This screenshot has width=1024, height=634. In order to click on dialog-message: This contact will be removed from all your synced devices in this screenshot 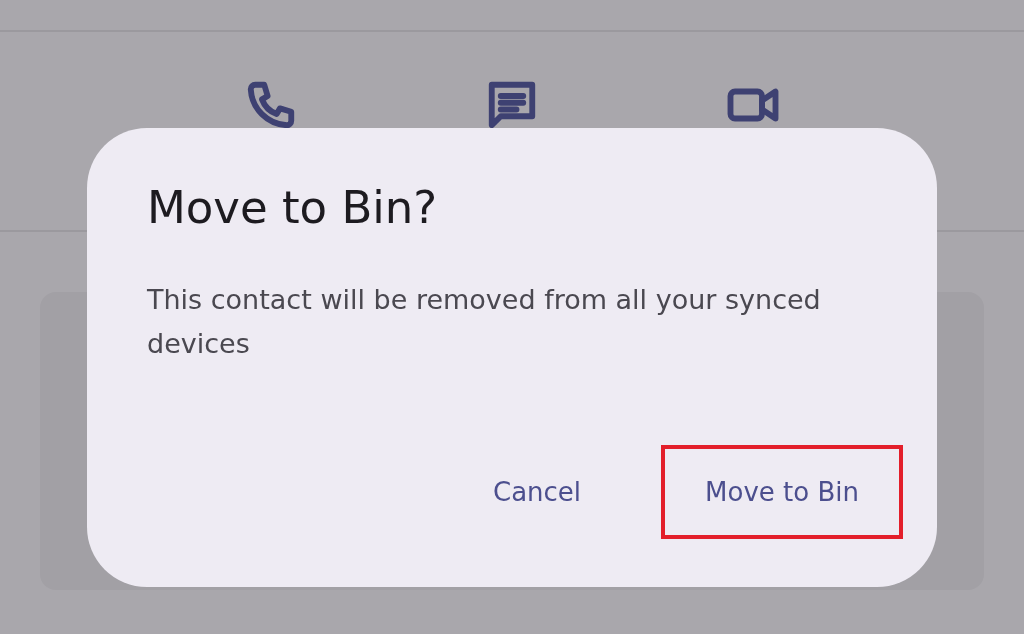, I will do `click(484, 322)`.